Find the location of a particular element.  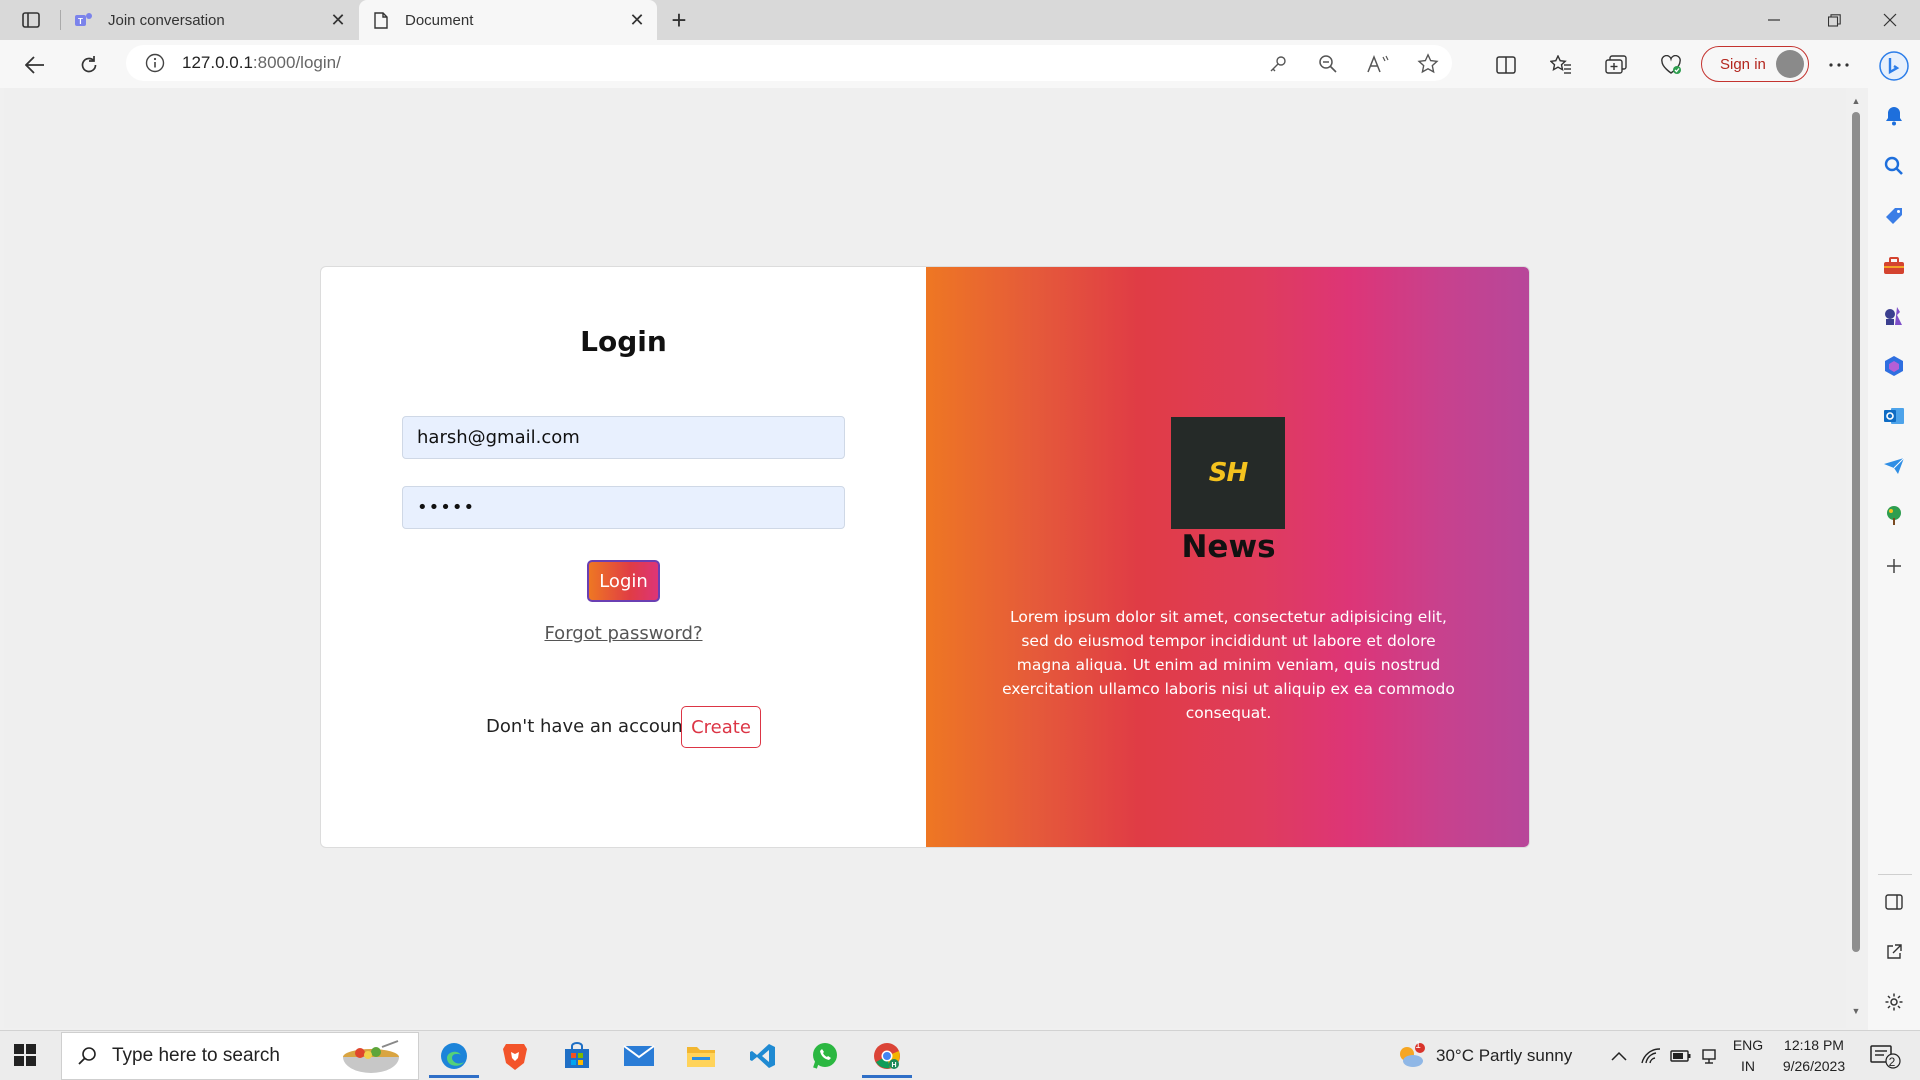

clock-time: 12:18 PM is located at coordinates (1814, 1045).